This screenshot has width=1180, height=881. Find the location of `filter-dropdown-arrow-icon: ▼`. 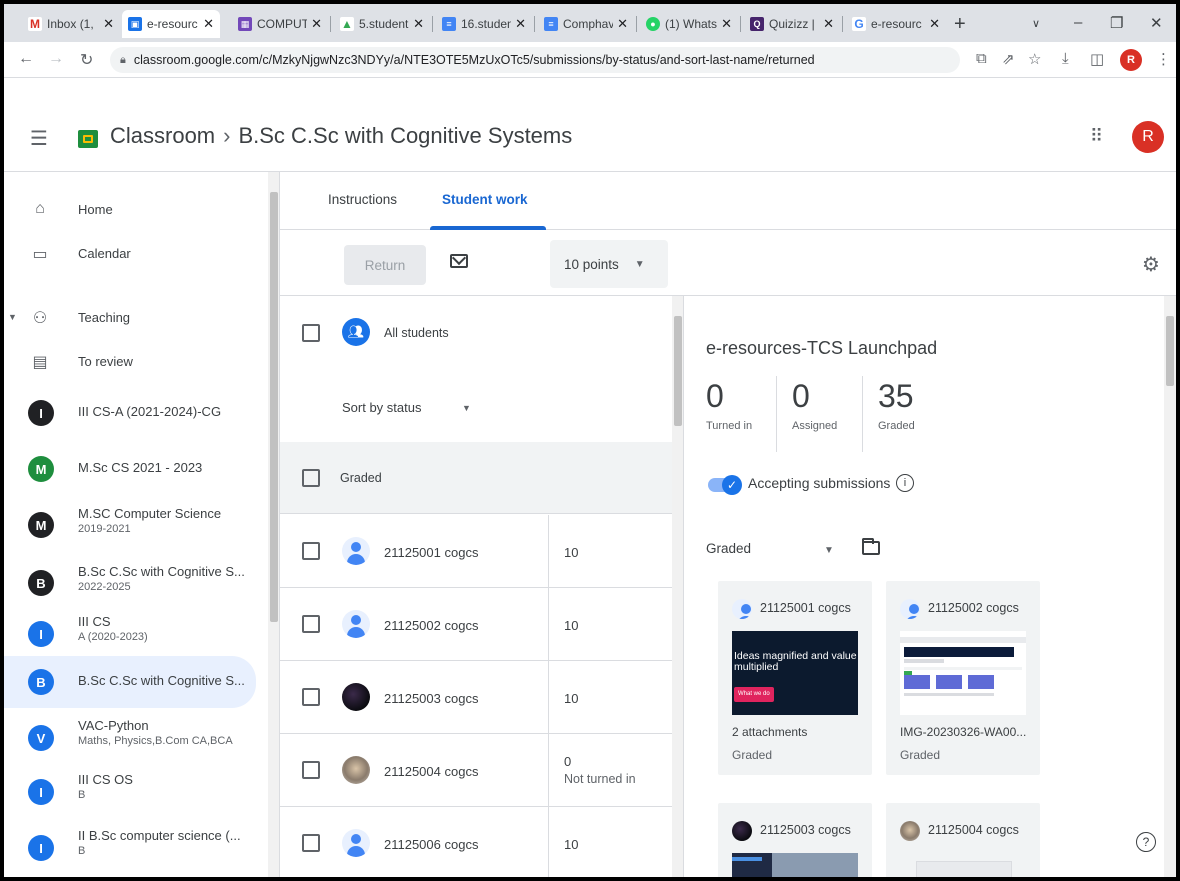

filter-dropdown-arrow-icon: ▼ is located at coordinates (829, 550).